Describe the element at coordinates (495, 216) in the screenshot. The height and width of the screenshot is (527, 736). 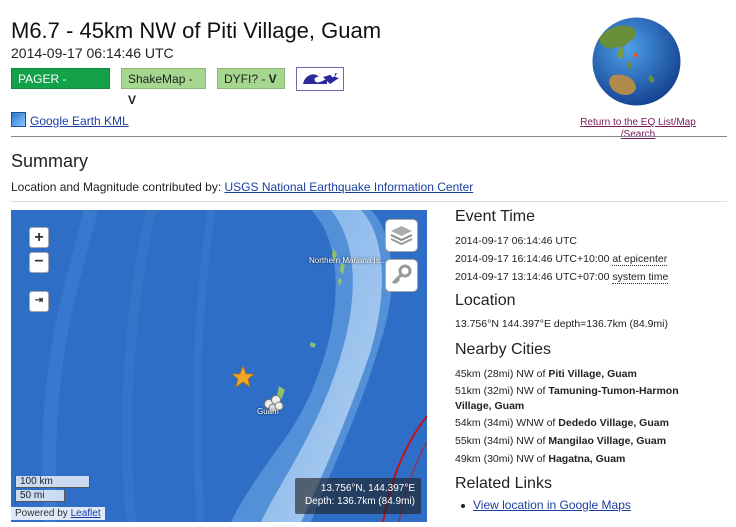
I see `event-time-heading: Event Time` at that location.